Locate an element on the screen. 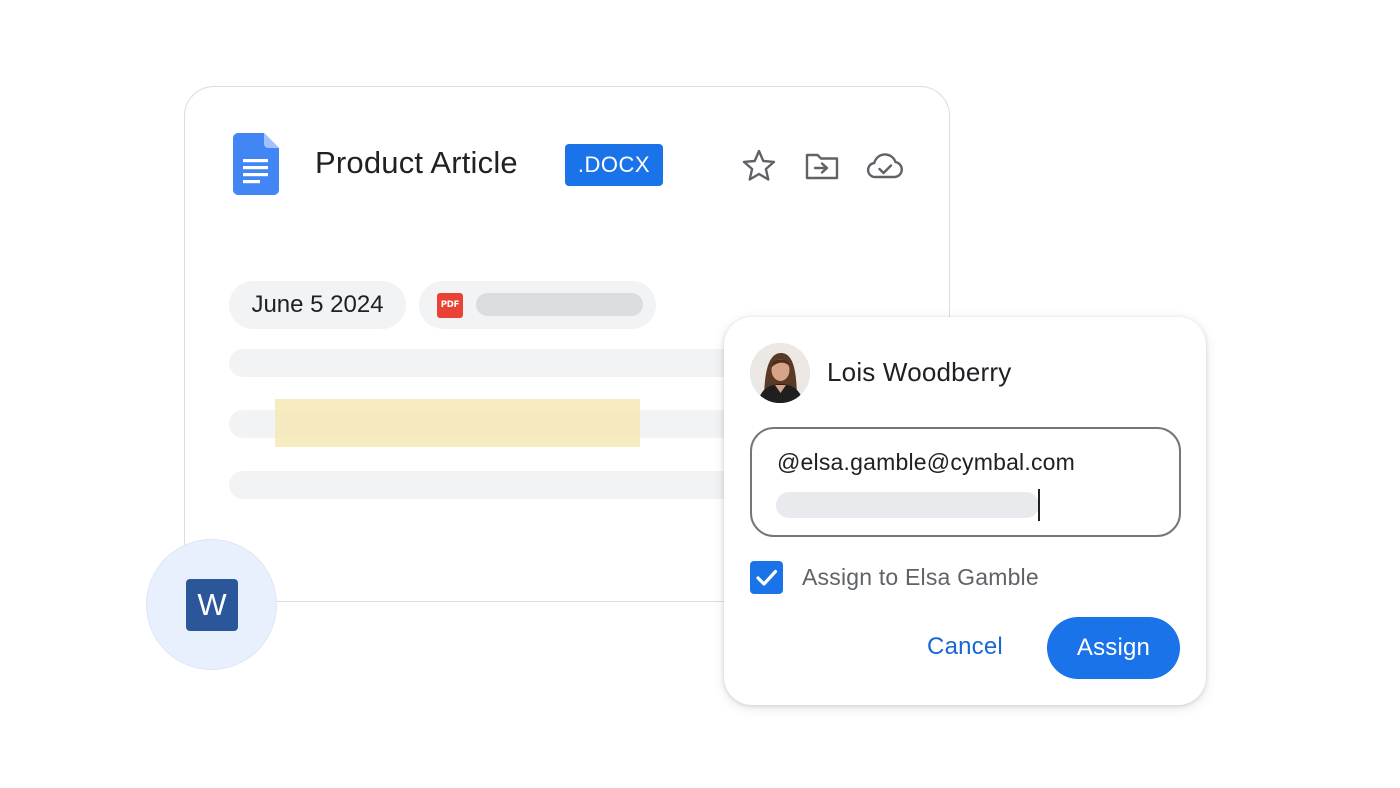 The width and height of the screenshot is (1400, 788). file-extension-badge: .DOCX is located at coordinates (614, 165).